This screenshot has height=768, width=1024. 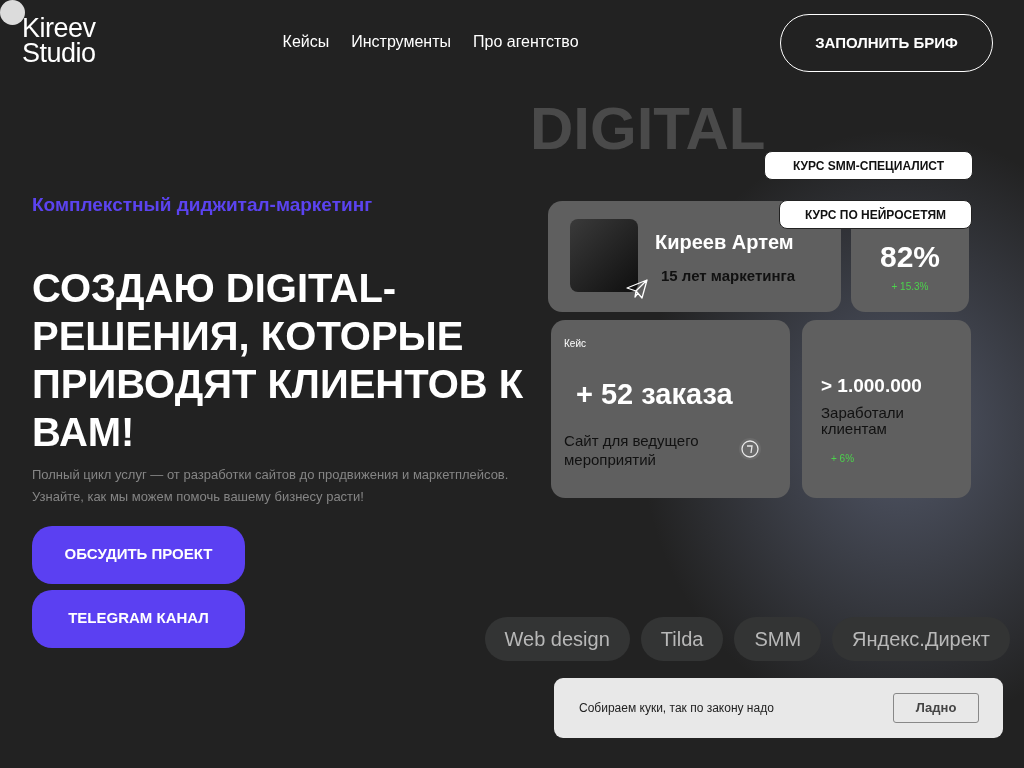 I want to click on nav-link: Инструменты, so click(x=401, y=42).